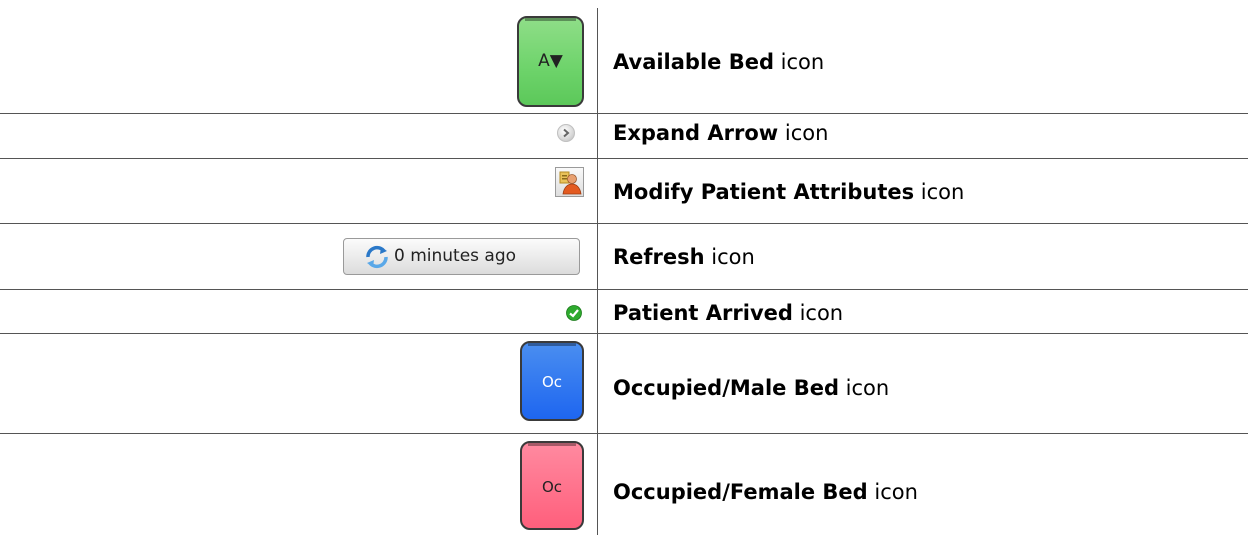 This screenshot has width=1248, height=535. Describe the element at coordinates (566, 133) in the screenshot. I see `expand-arrow-icon` at that location.